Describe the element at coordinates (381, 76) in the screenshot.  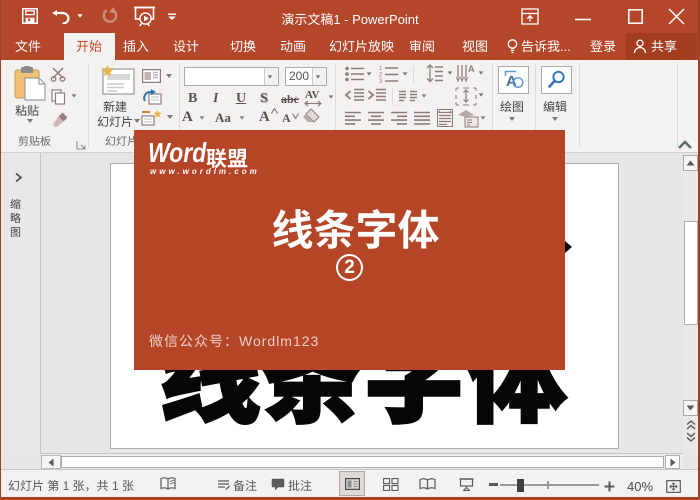
I see `svg-text: 2` at that location.